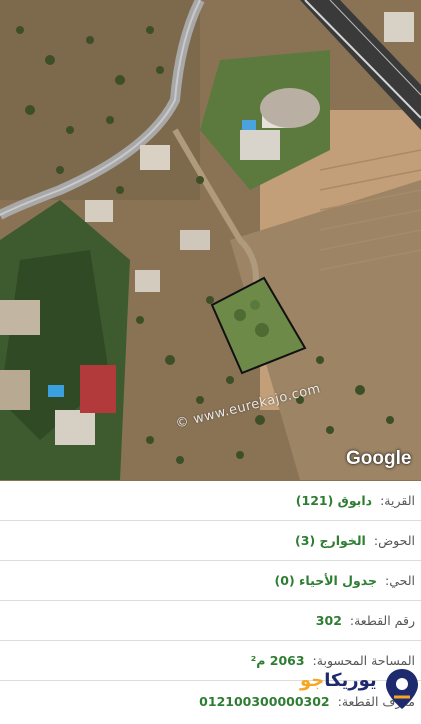 The width and height of the screenshot is (421, 724). What do you see at coordinates (277, 660) in the screenshot?
I see `area-value: 2063 م²` at bounding box center [277, 660].